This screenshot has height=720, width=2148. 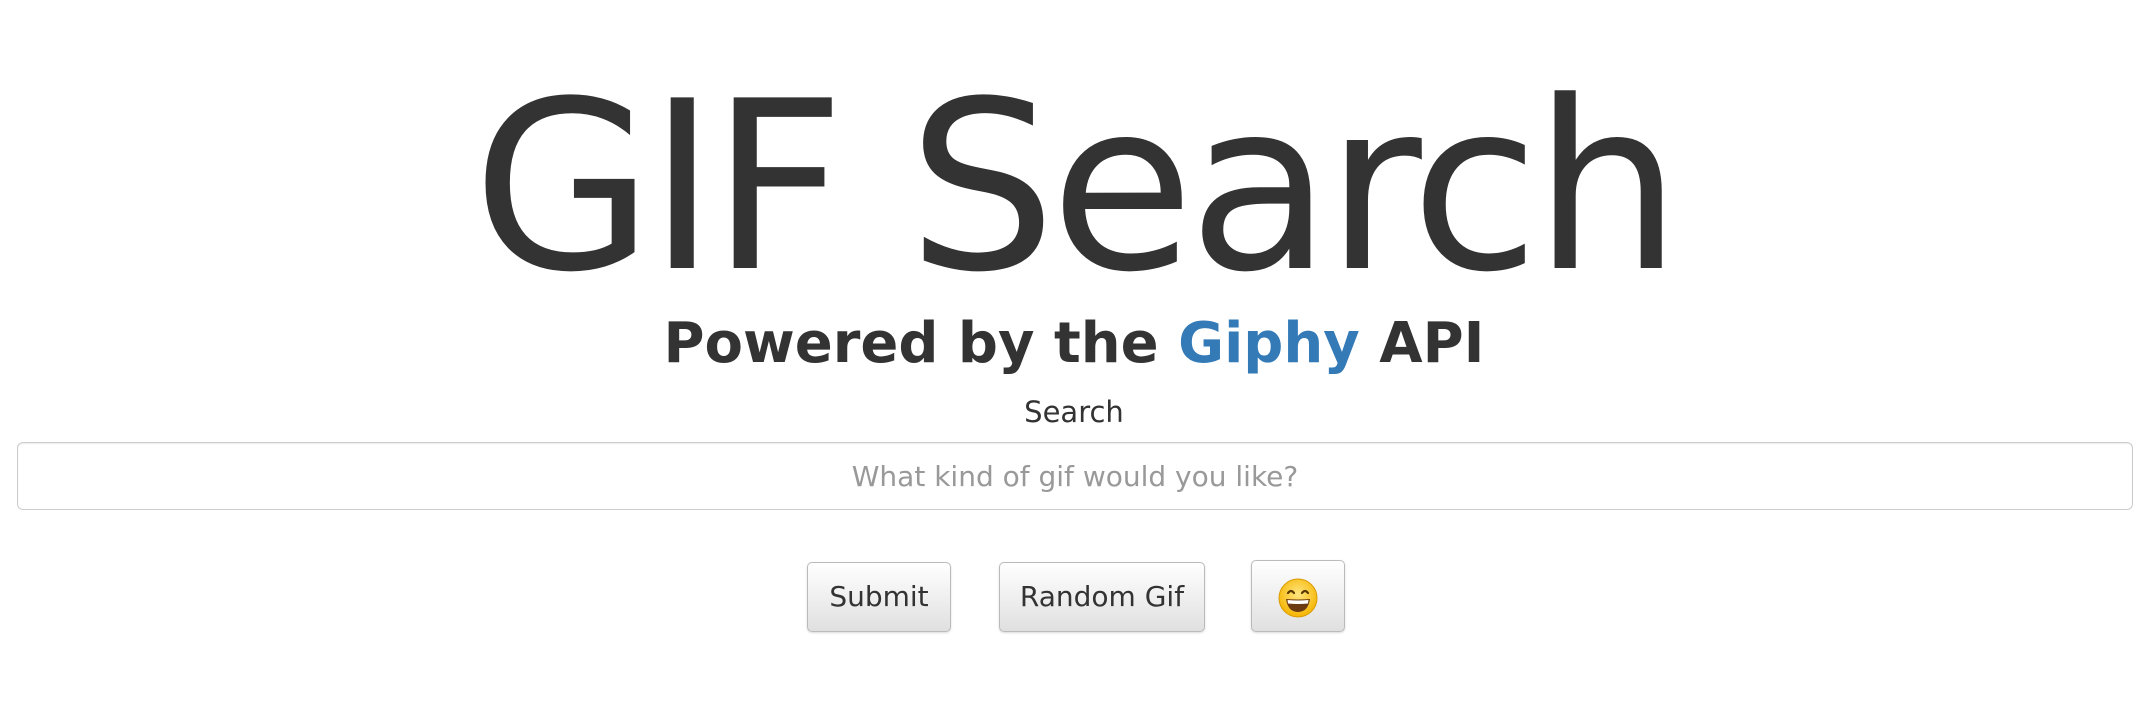 What do you see at coordinates (1432, 343) in the screenshot?
I see `subtitle-suffix: API` at bounding box center [1432, 343].